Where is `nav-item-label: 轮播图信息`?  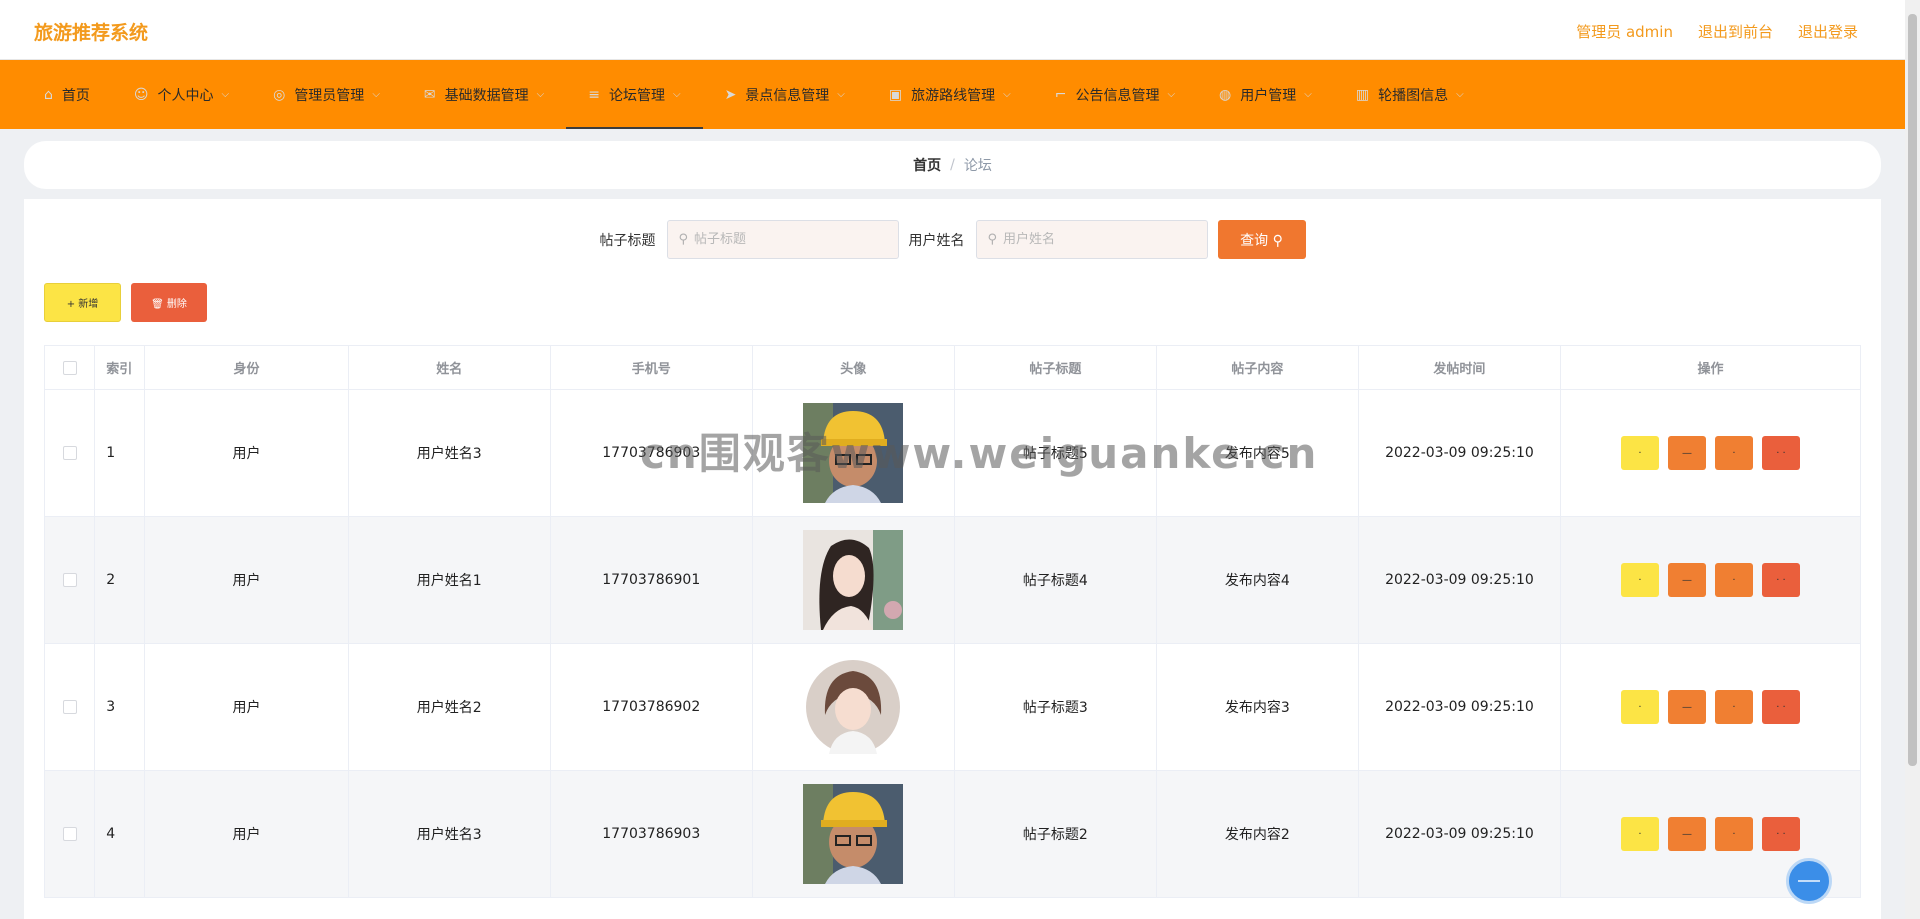 nav-item-label: 轮播图信息 is located at coordinates (1413, 95).